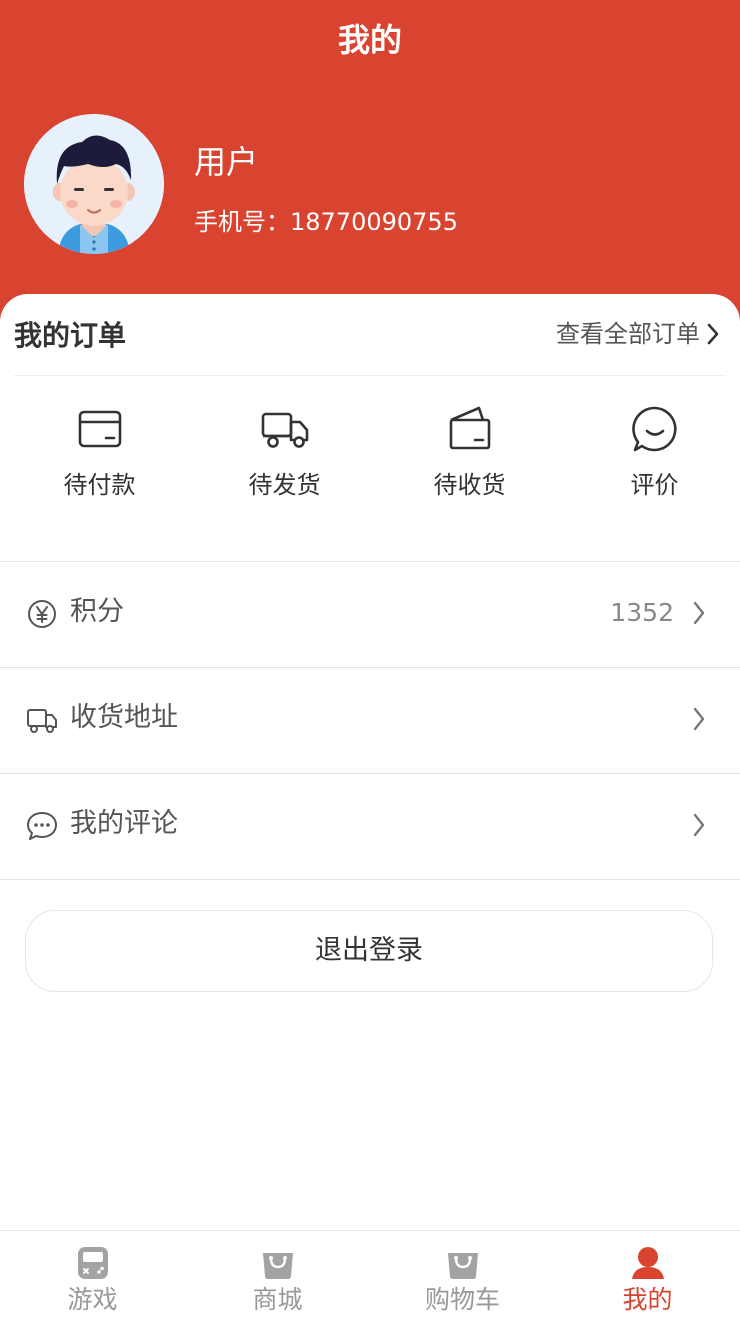 The height and width of the screenshot is (1324, 740). Describe the element at coordinates (226, 162) in the screenshot. I see `user-name: 用户` at that location.